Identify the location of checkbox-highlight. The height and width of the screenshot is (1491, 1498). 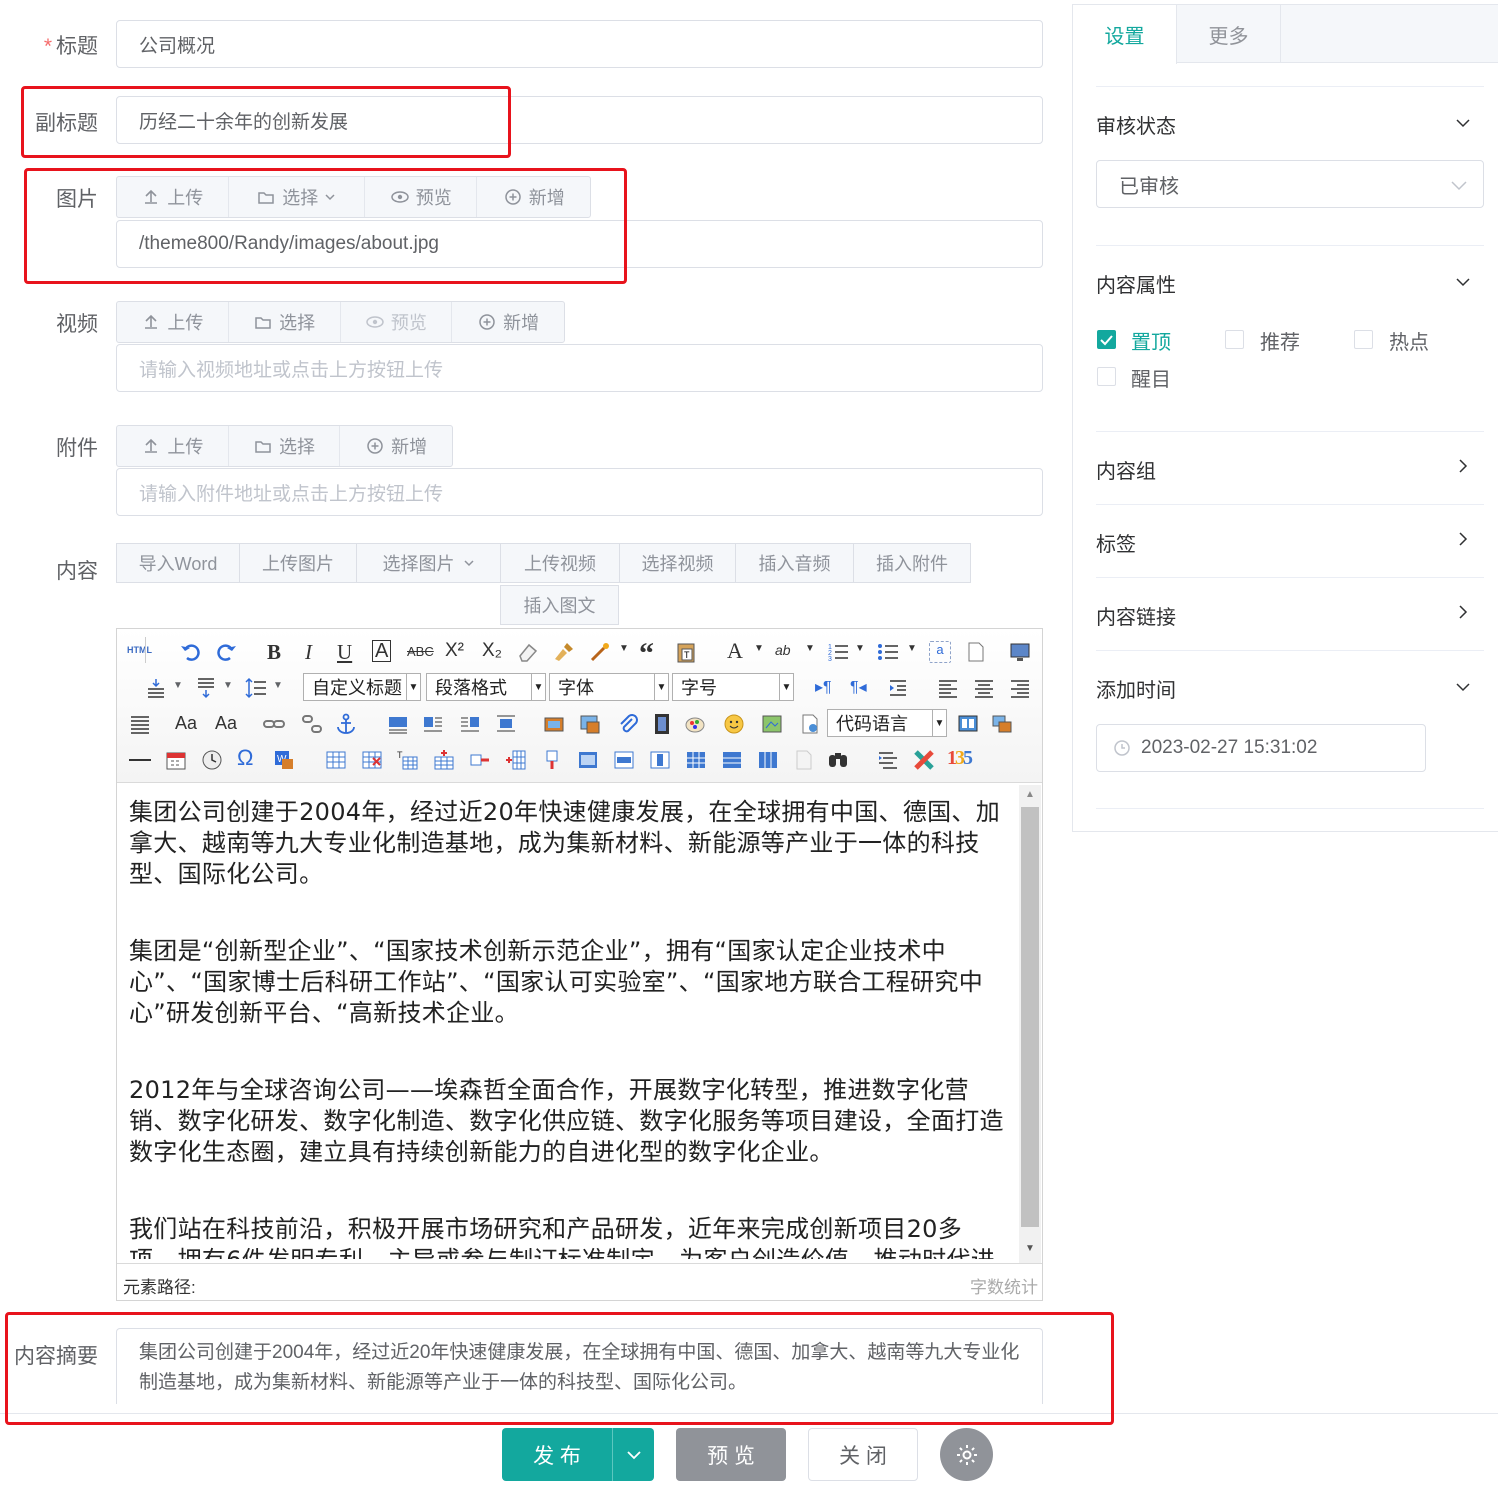
(1106, 376).